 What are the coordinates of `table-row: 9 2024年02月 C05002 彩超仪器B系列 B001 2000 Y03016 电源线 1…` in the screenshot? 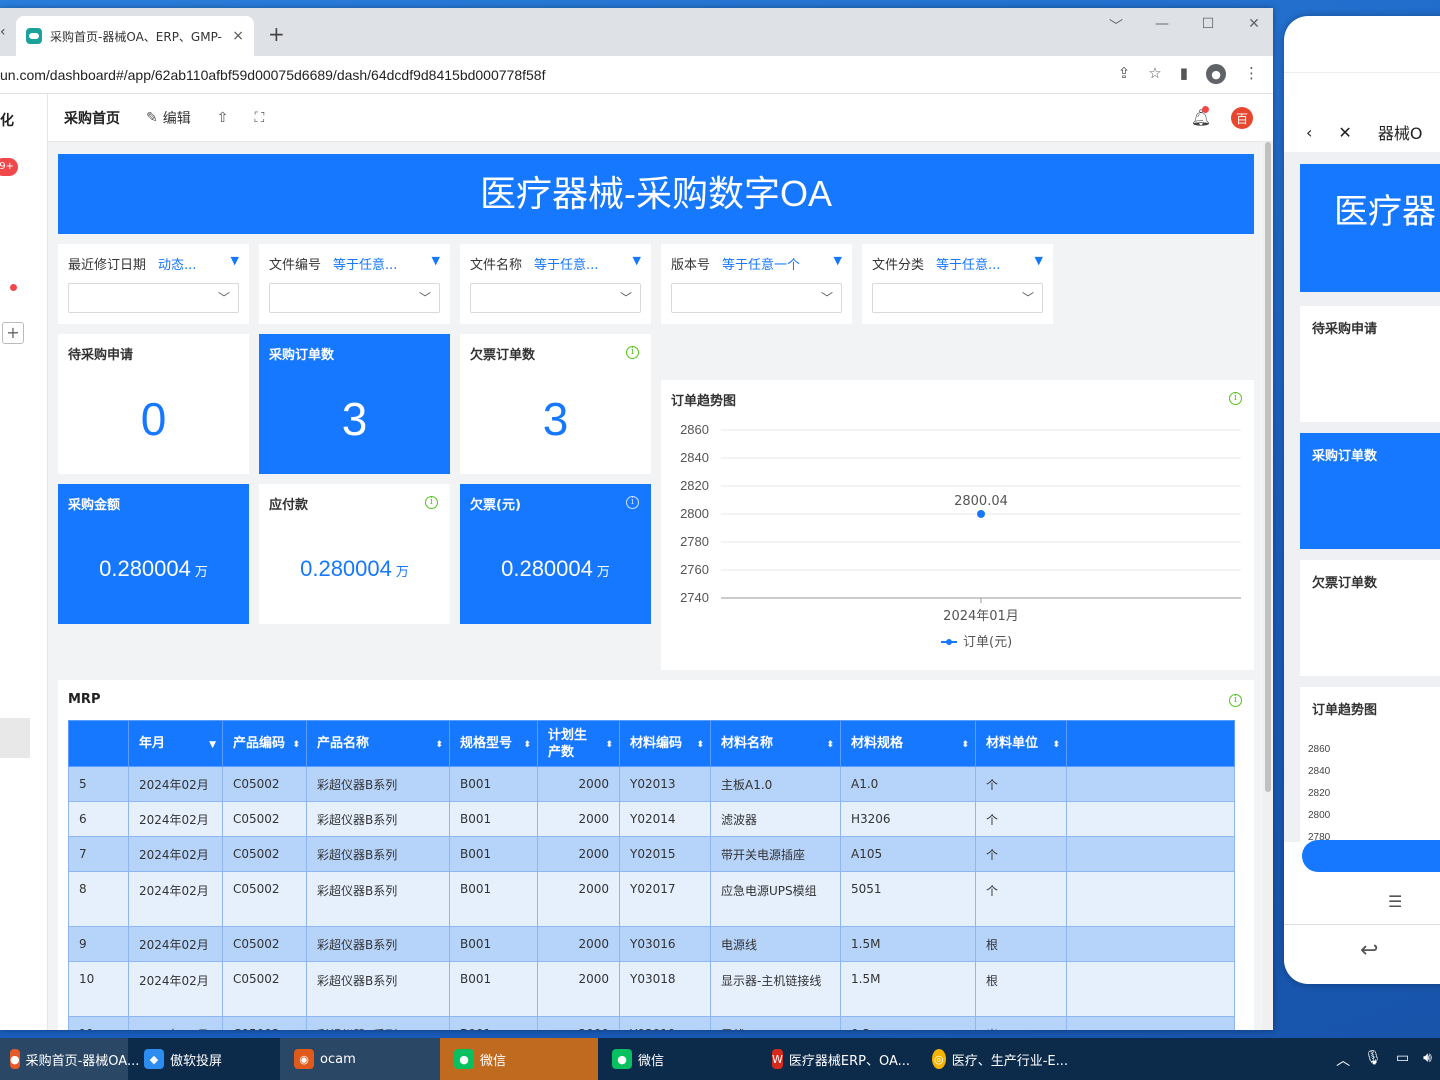 It's located at (651, 944).